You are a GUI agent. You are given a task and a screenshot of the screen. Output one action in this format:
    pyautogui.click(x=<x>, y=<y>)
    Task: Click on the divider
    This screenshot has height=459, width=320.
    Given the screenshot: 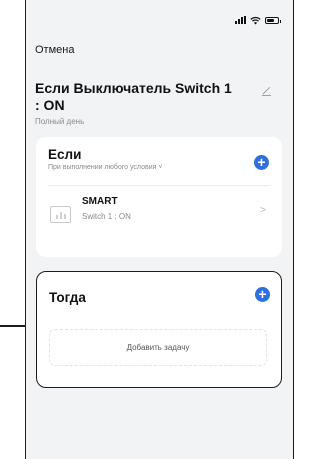 What is the action you would take?
    pyautogui.click(x=159, y=185)
    